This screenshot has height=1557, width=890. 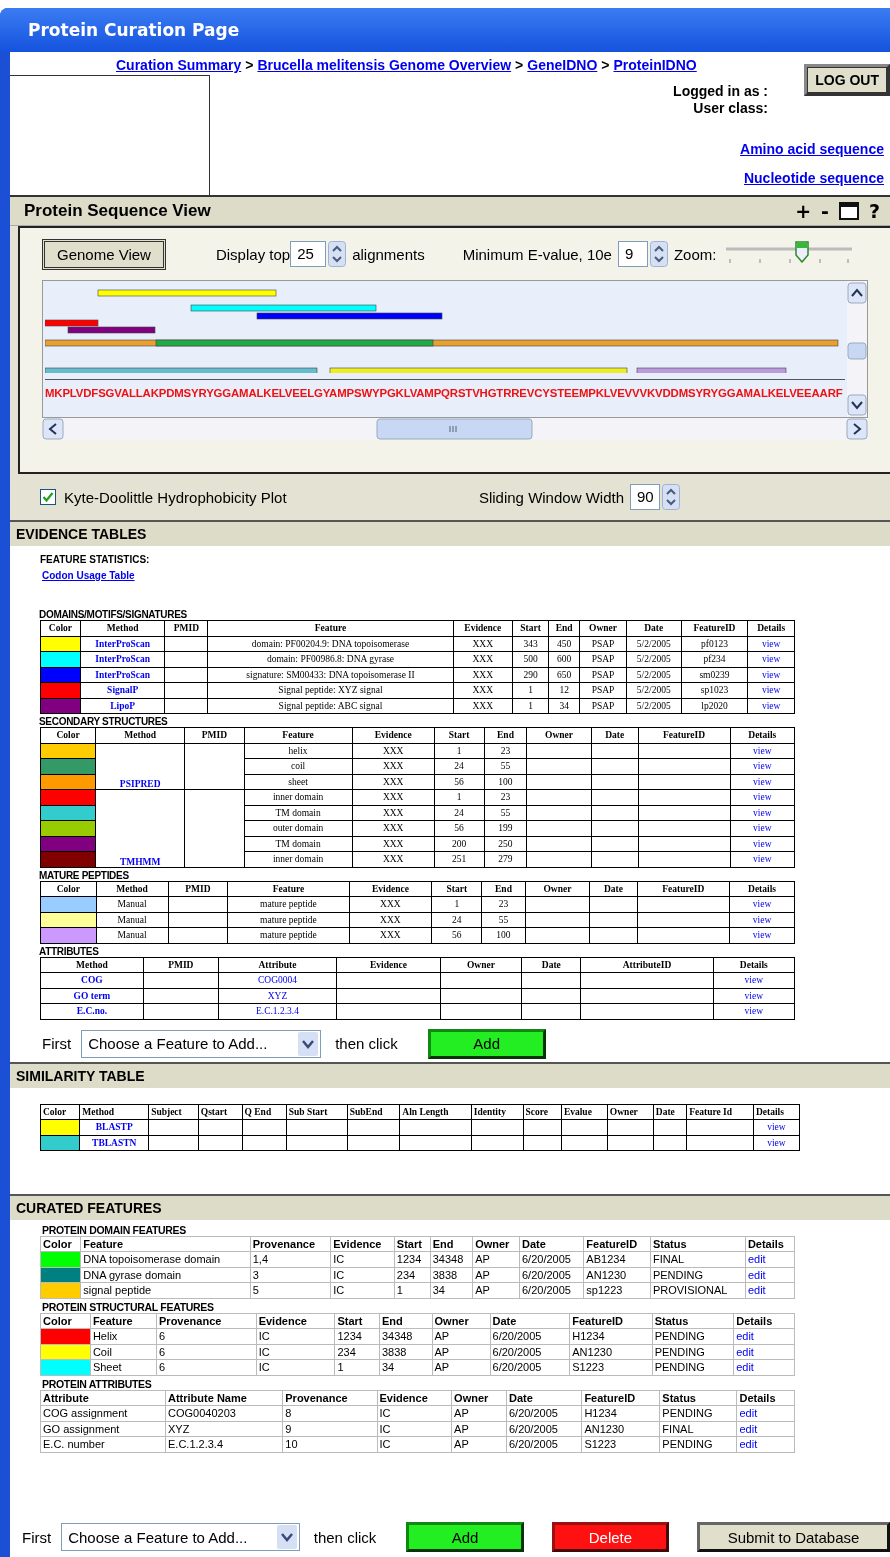 I want to click on breadcrumb-link: Curation Summary, so click(x=179, y=65).